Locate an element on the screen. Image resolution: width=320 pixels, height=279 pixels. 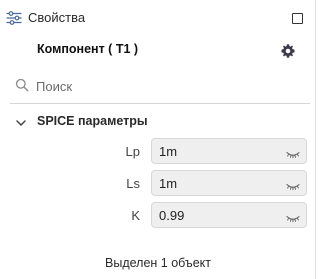
search-input is located at coordinates (161, 86).